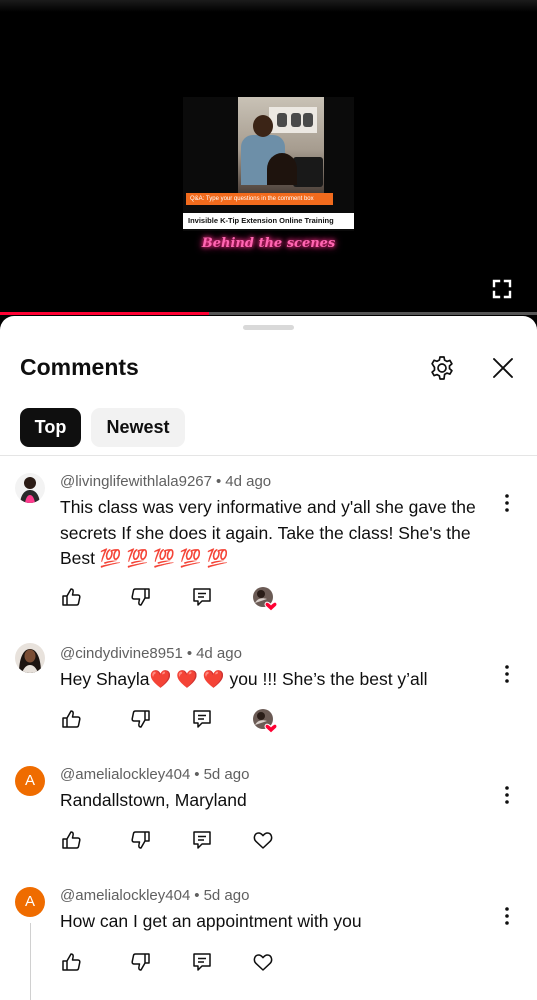 This screenshot has height=1000, width=537. I want to click on comment-author: @livinglifewithlala9267, so click(136, 481).